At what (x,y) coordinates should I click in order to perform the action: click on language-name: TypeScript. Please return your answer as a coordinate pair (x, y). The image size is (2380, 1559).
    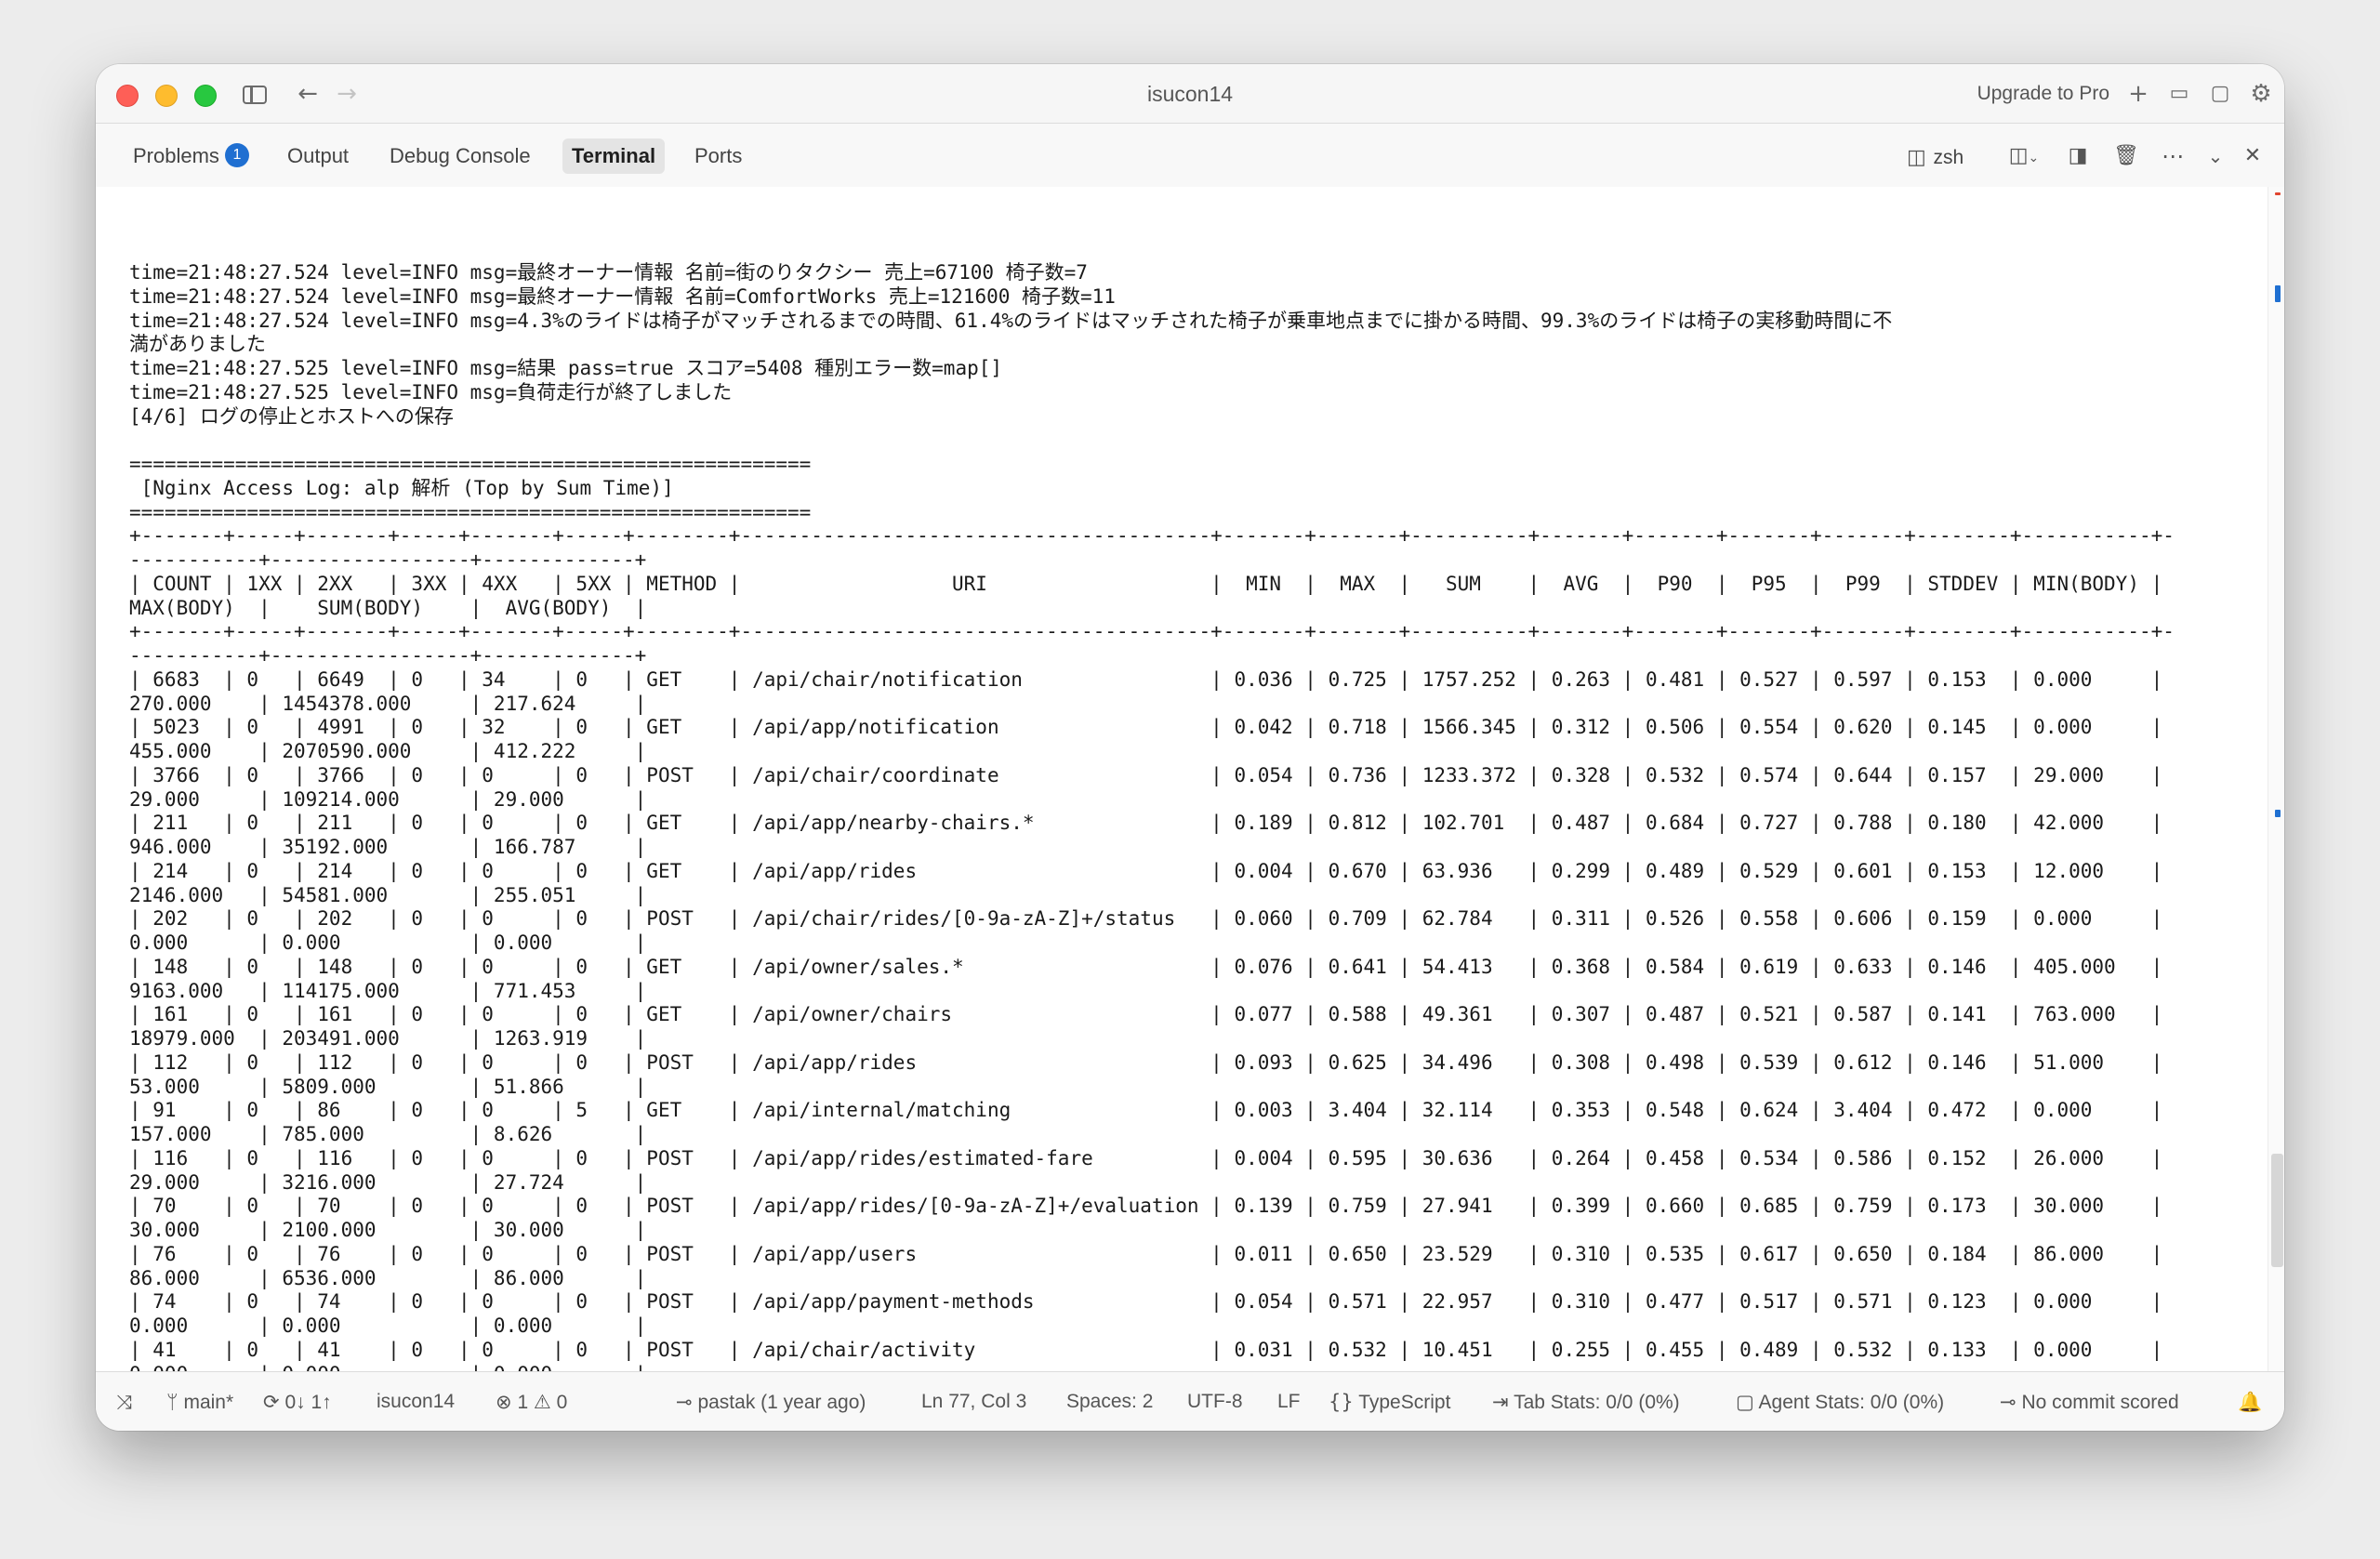
    Looking at the image, I should click on (1404, 1402).